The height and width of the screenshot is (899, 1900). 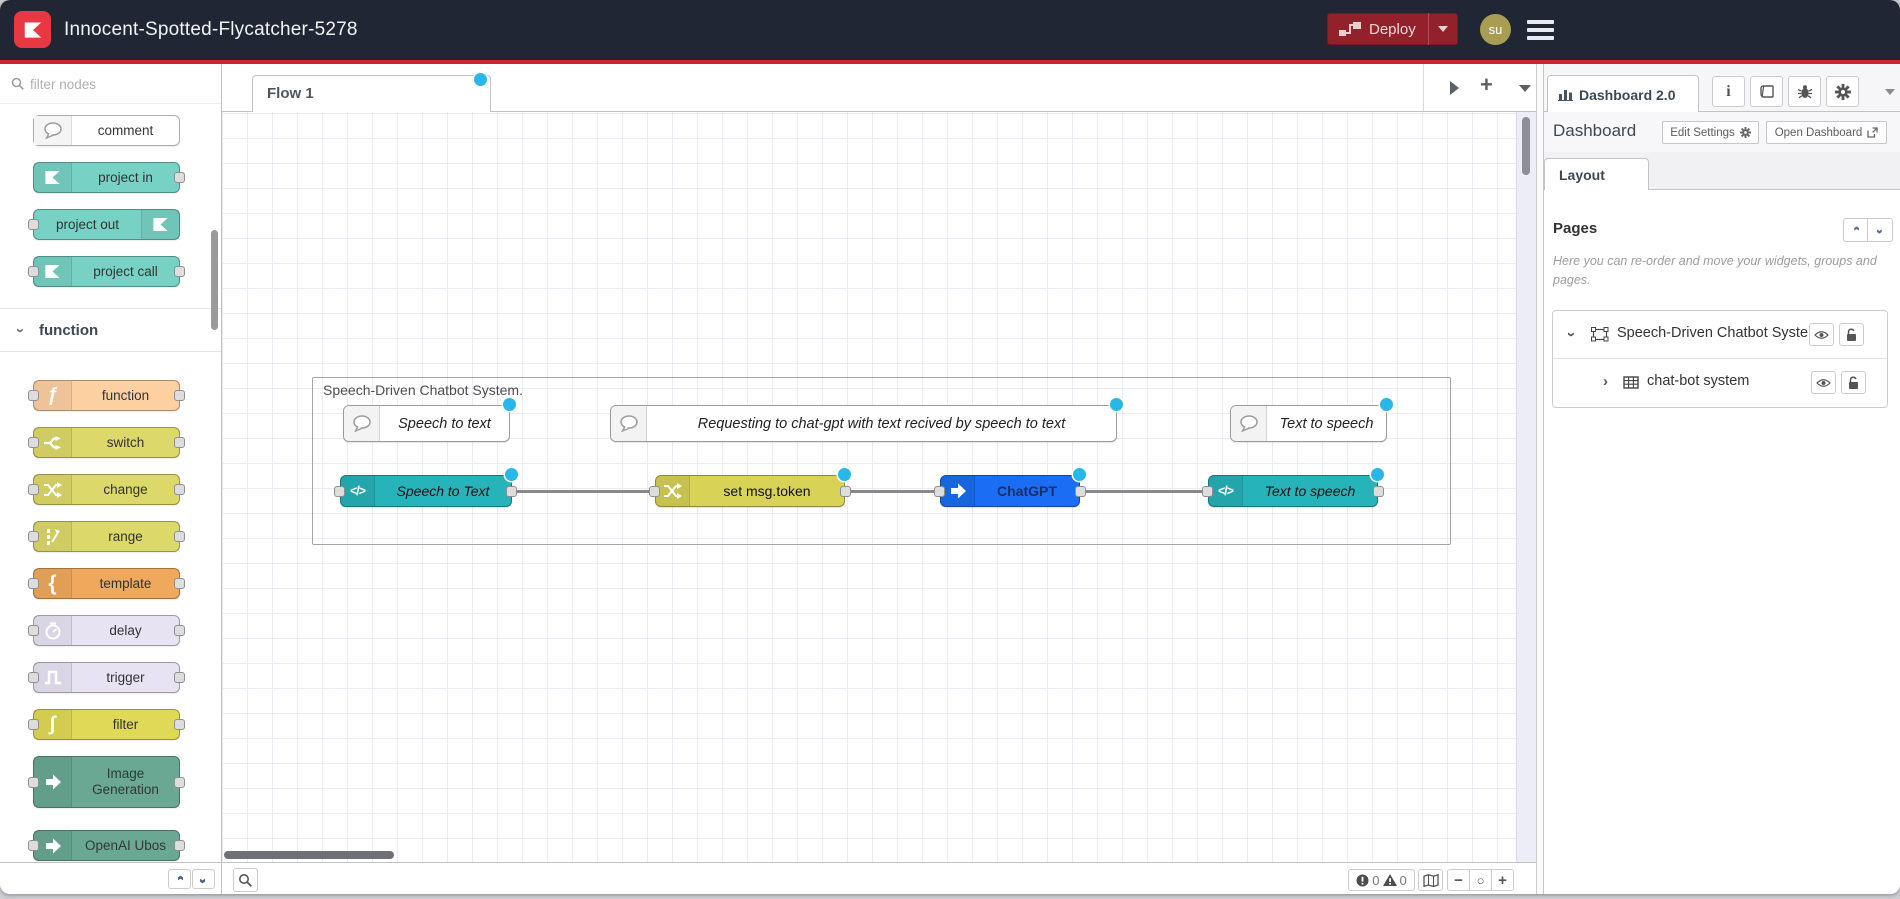 I want to click on zoom-out-button: −, so click(x=1458, y=880).